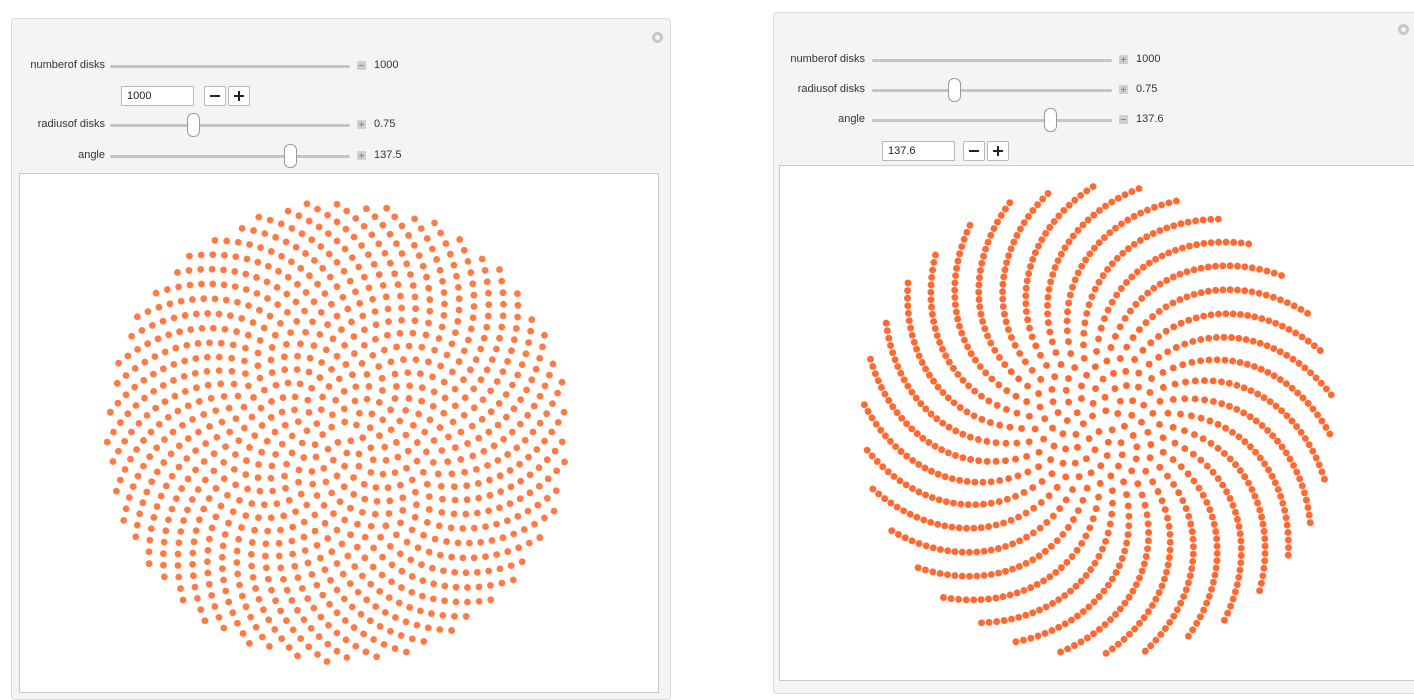 The image size is (1414, 700). What do you see at coordinates (1150, 119) in the screenshot?
I see `angle-value: 137.6` at bounding box center [1150, 119].